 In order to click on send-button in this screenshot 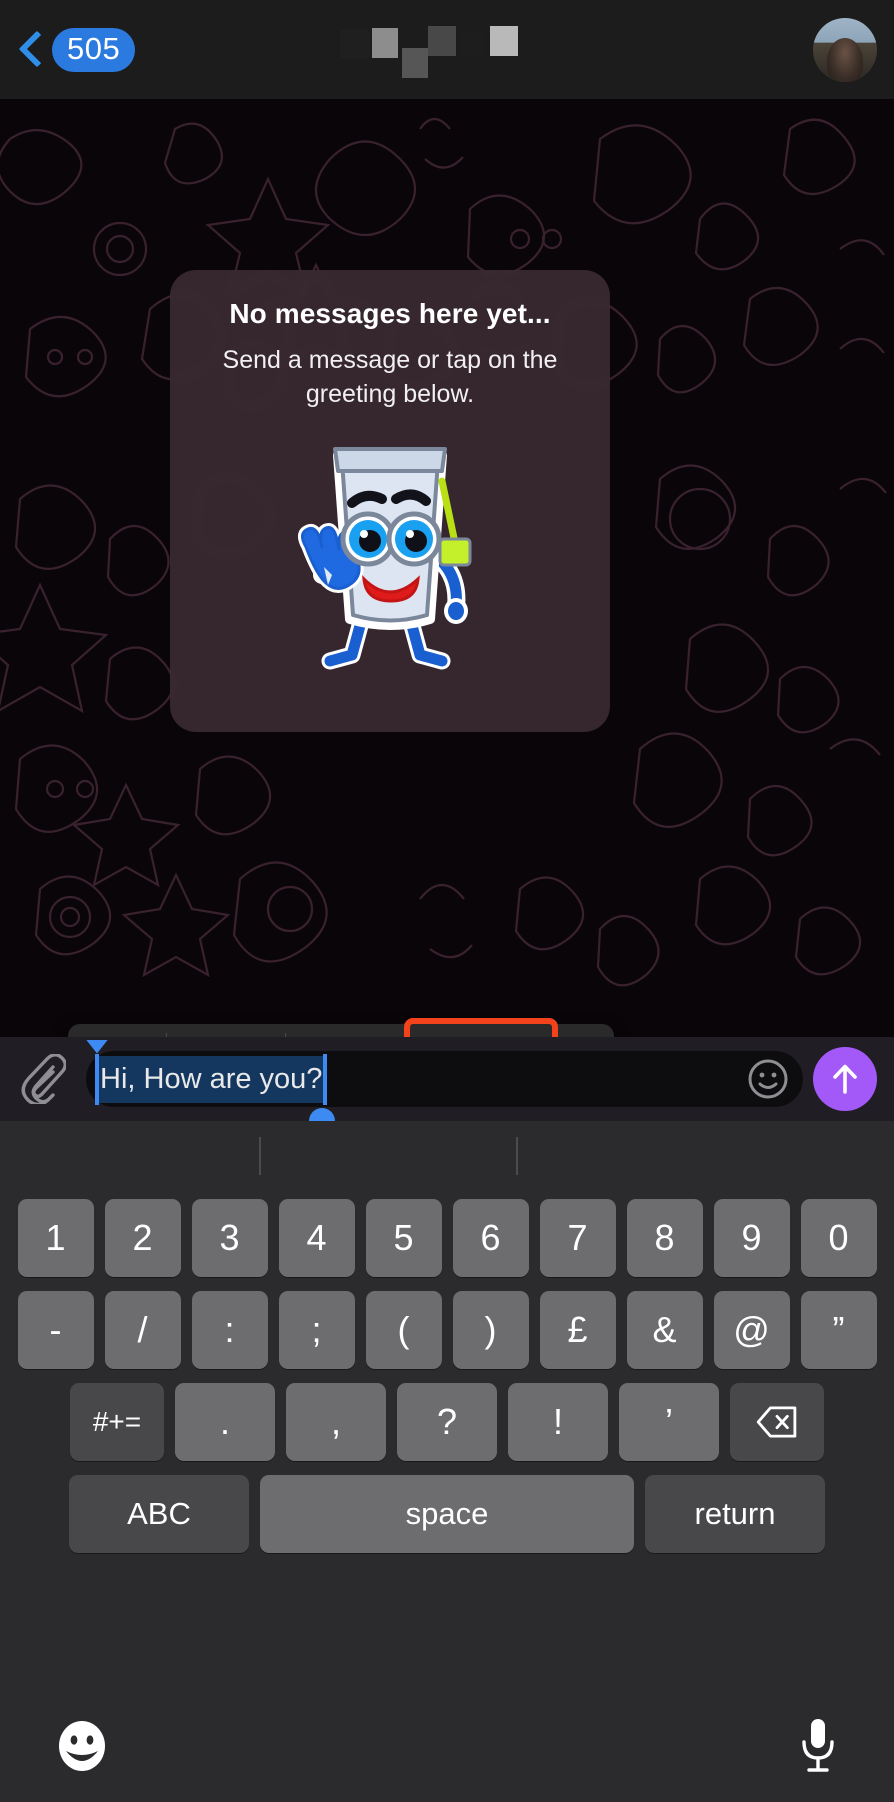, I will do `click(845, 1079)`.